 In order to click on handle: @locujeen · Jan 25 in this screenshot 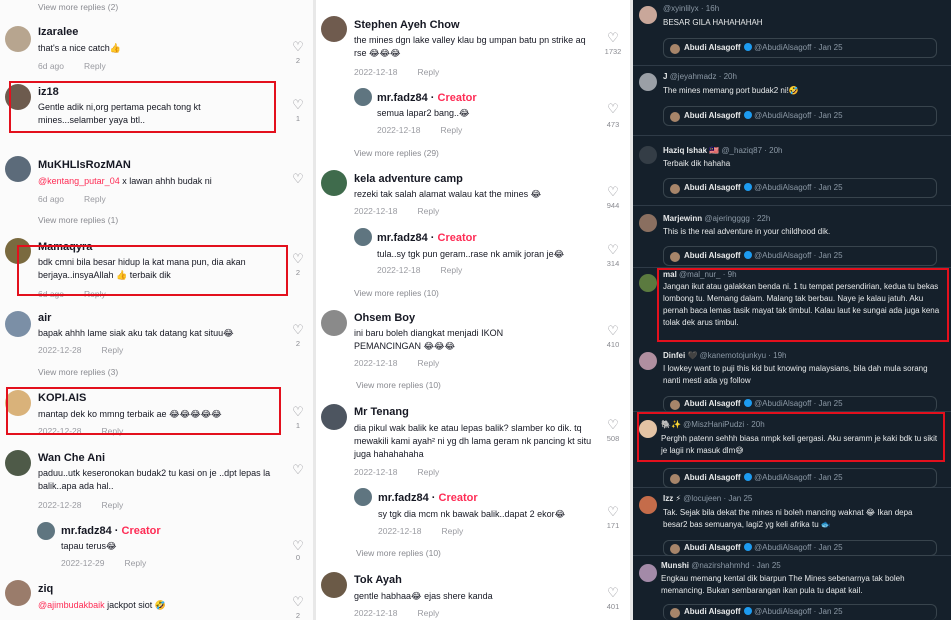, I will do `click(717, 498)`.